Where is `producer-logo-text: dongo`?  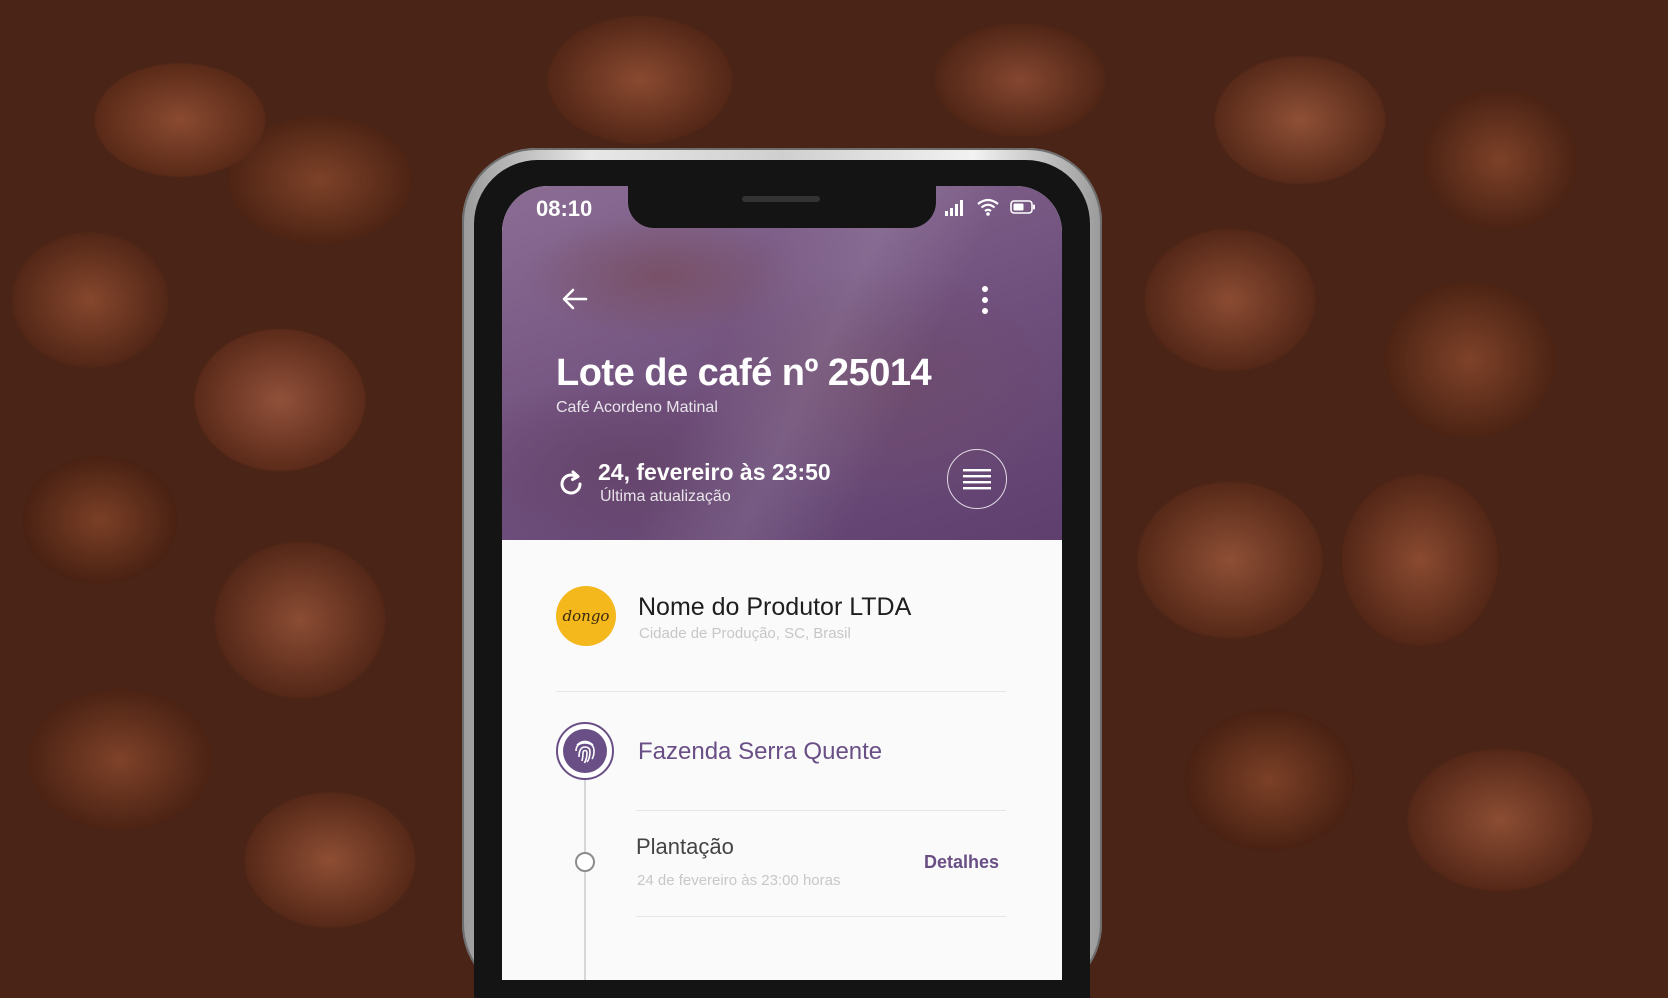 producer-logo-text: dongo is located at coordinates (586, 616).